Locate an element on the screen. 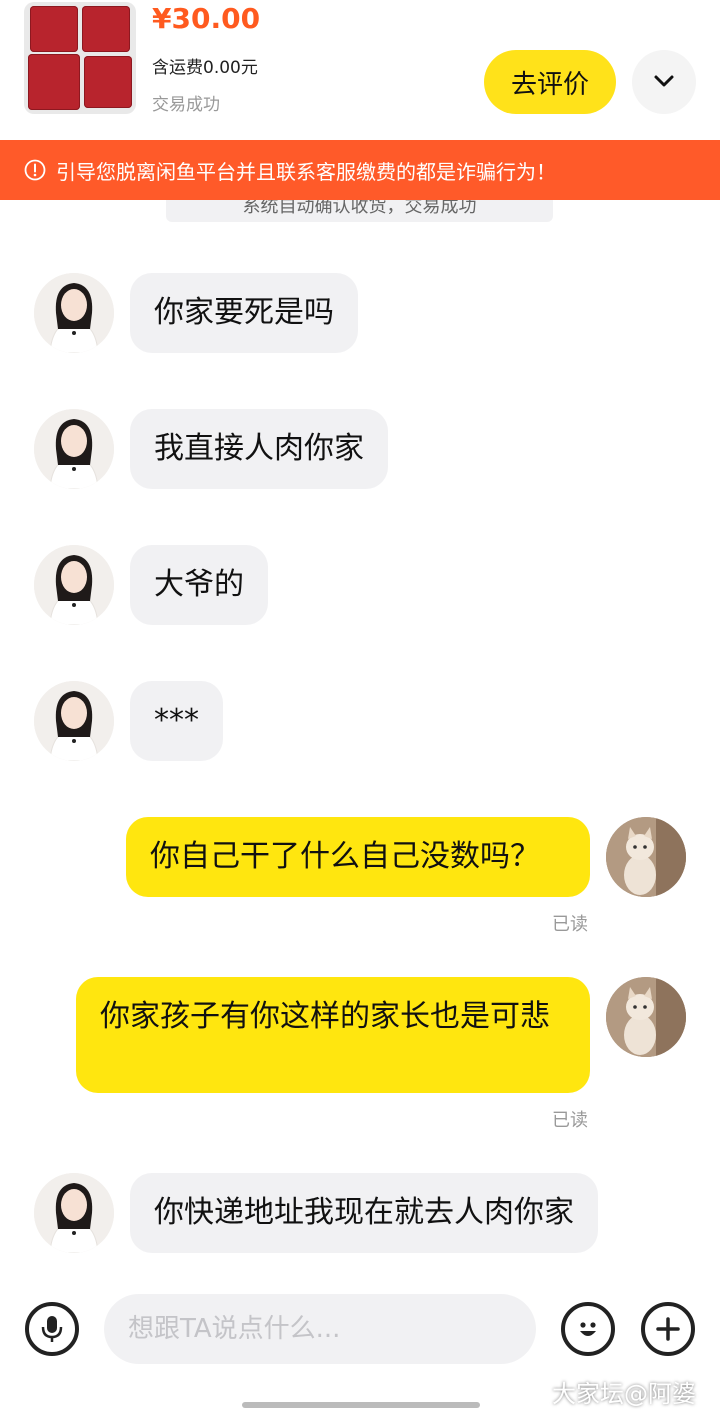  message-input is located at coordinates (320, 1329).